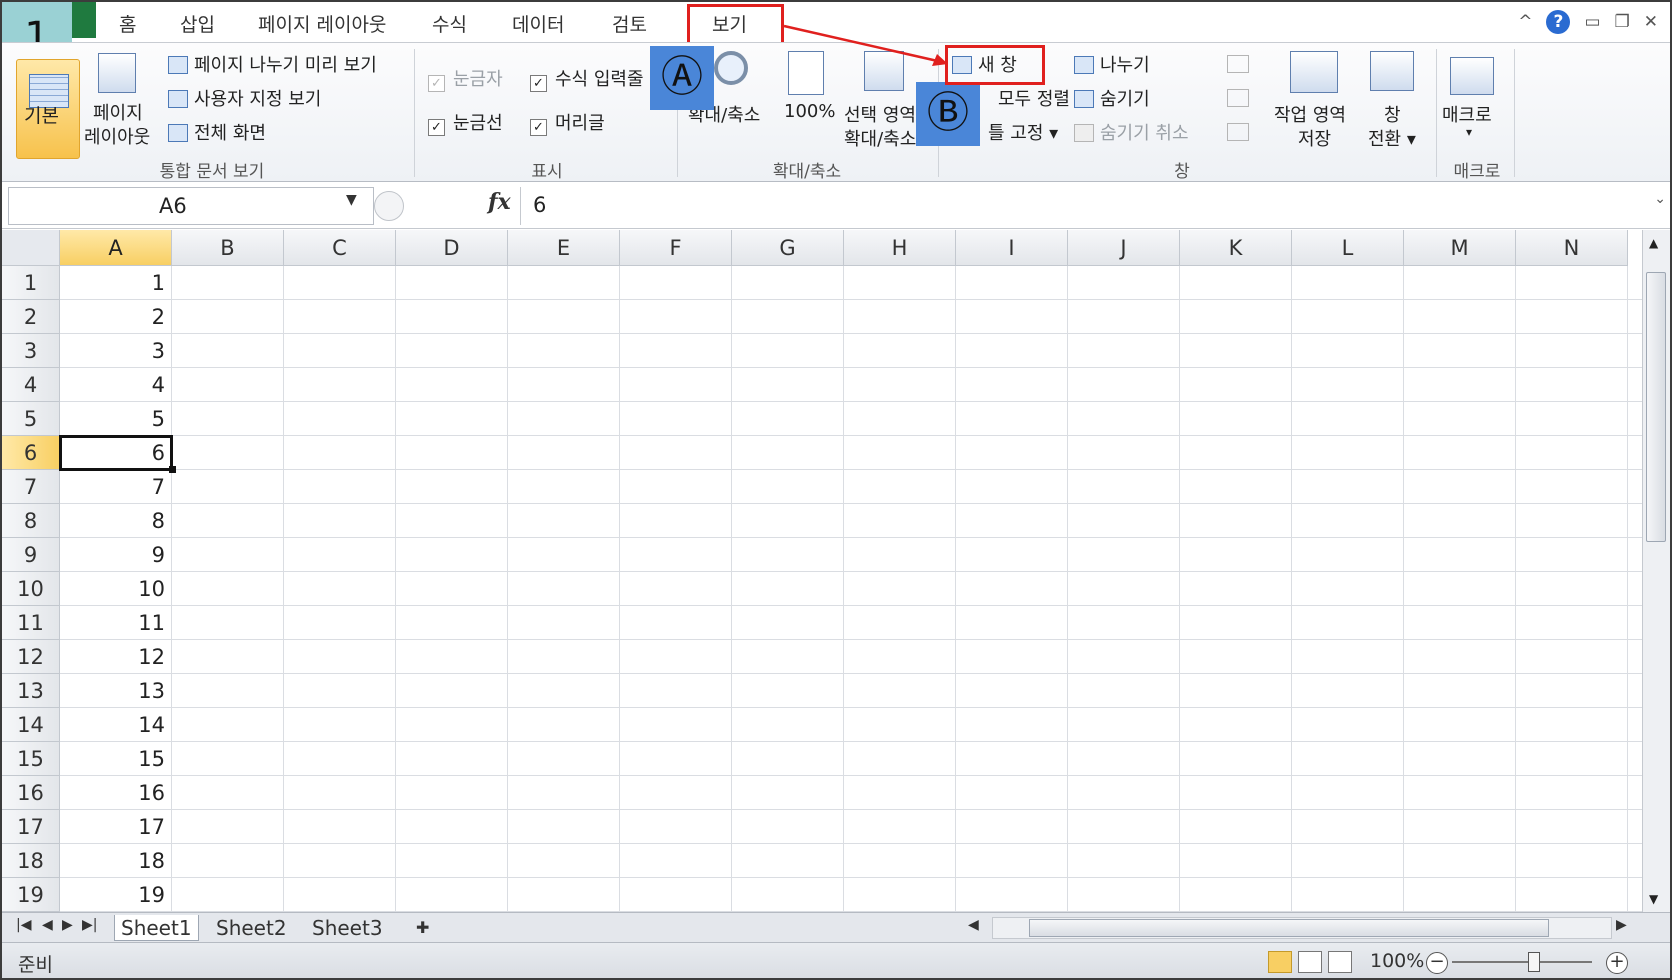 The image size is (1672, 980). Describe the element at coordinates (116, 725) in the screenshot. I see `cell-a: 14` at that location.